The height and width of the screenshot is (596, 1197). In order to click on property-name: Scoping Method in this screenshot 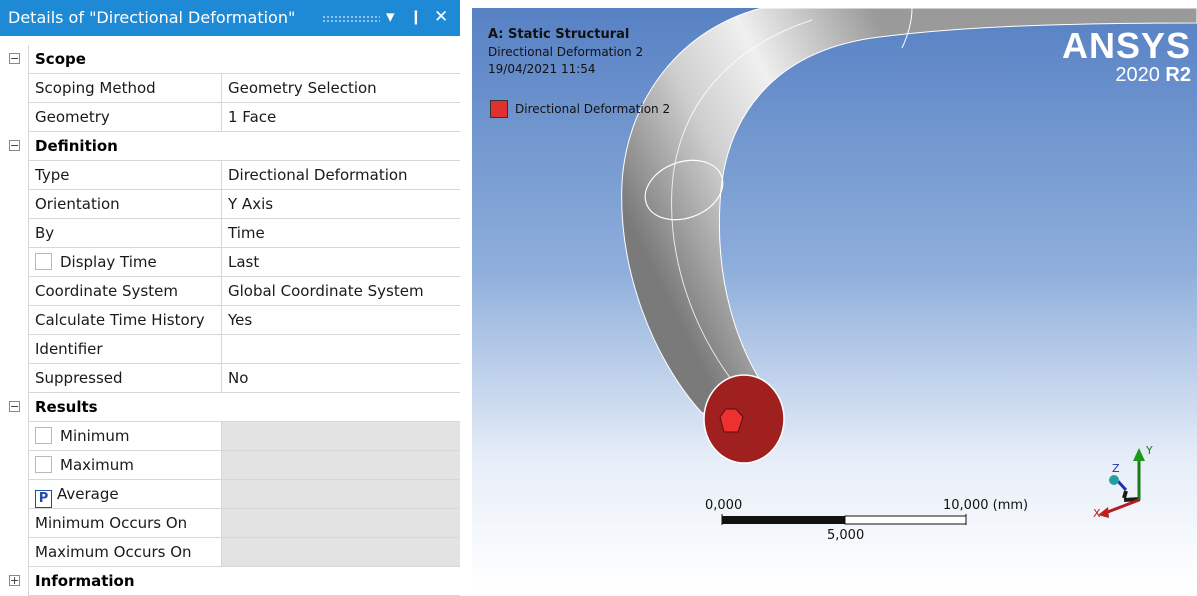, I will do `click(125, 88)`.